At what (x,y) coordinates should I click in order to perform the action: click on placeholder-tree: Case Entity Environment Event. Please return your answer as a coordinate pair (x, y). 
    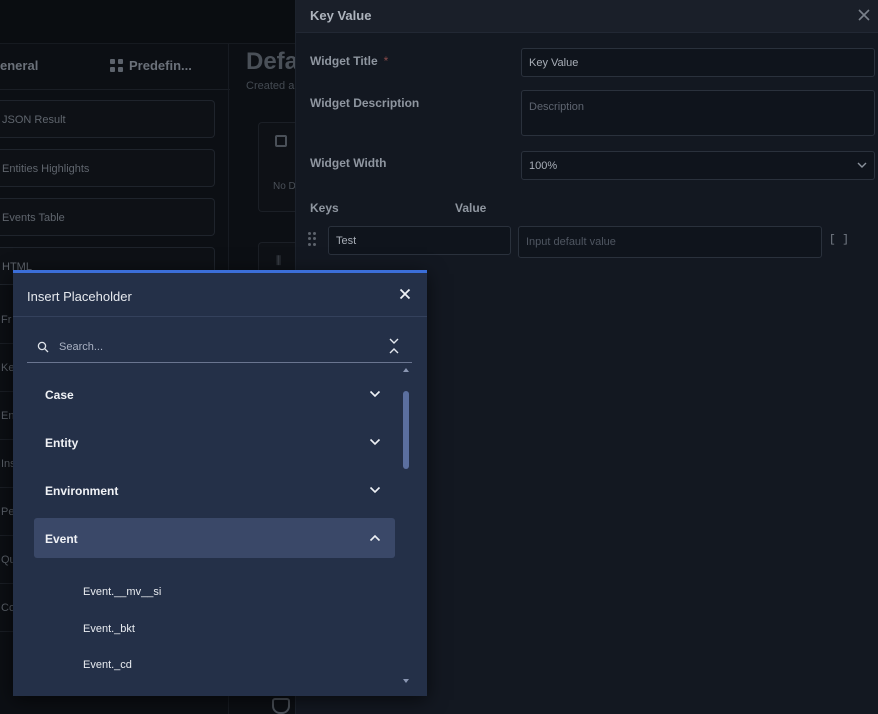
    Looking at the image, I should click on (214, 470).